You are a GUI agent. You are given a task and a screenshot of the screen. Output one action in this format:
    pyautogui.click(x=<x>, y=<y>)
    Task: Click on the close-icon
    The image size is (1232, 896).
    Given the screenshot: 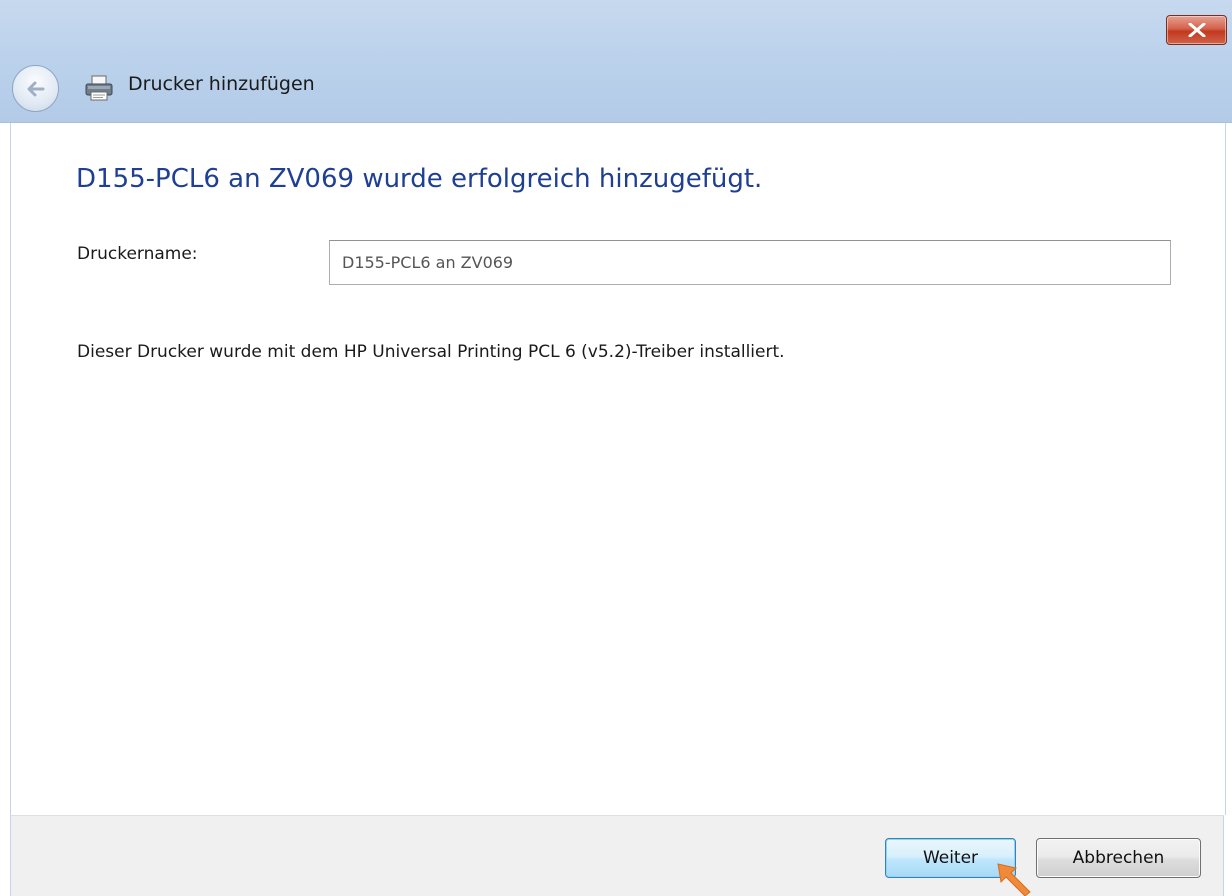 What is the action you would take?
    pyautogui.click(x=1197, y=30)
    